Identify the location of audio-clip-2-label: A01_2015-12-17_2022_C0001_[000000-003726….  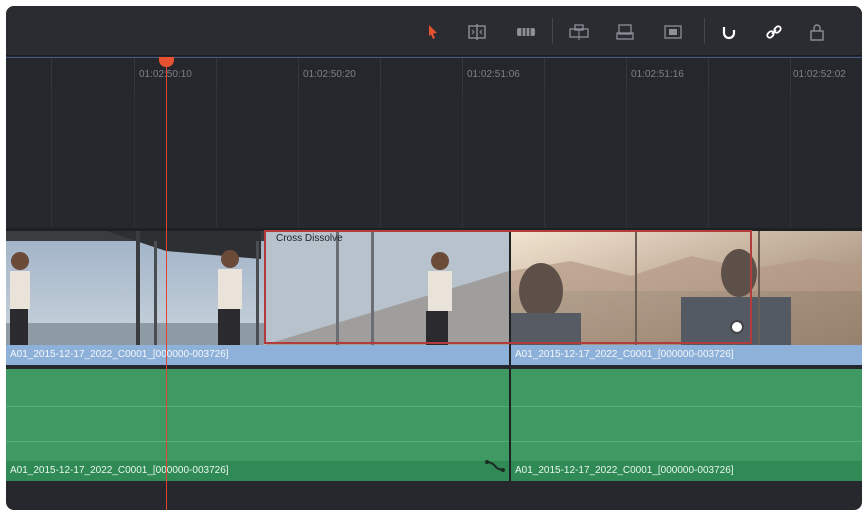
(686, 471).